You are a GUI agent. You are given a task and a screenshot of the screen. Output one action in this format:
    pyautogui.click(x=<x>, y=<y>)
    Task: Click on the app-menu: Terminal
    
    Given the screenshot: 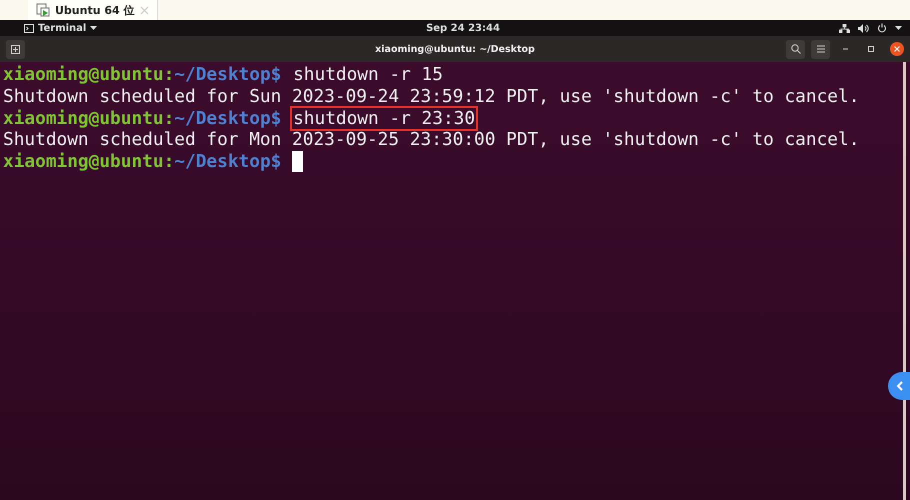 What is the action you would take?
    pyautogui.click(x=61, y=28)
    